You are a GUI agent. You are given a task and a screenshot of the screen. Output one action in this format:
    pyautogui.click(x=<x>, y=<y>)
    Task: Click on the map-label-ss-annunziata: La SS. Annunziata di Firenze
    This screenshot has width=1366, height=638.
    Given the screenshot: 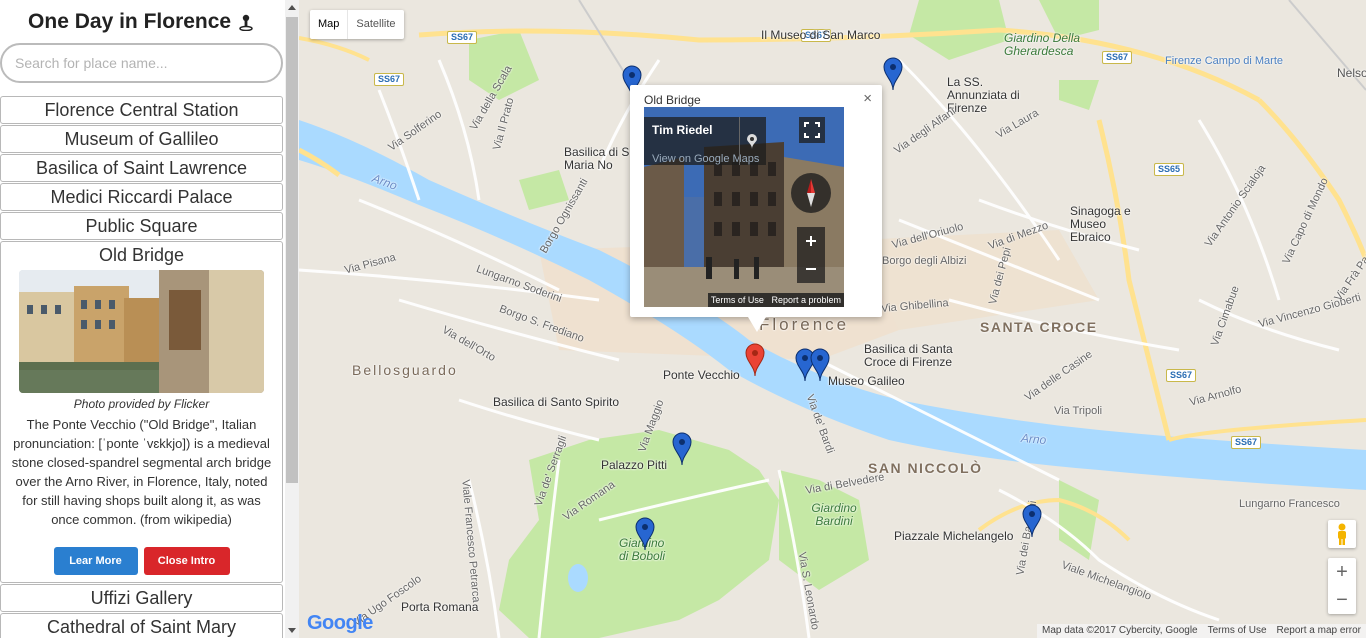 What is the action you would take?
    pyautogui.click(x=983, y=95)
    